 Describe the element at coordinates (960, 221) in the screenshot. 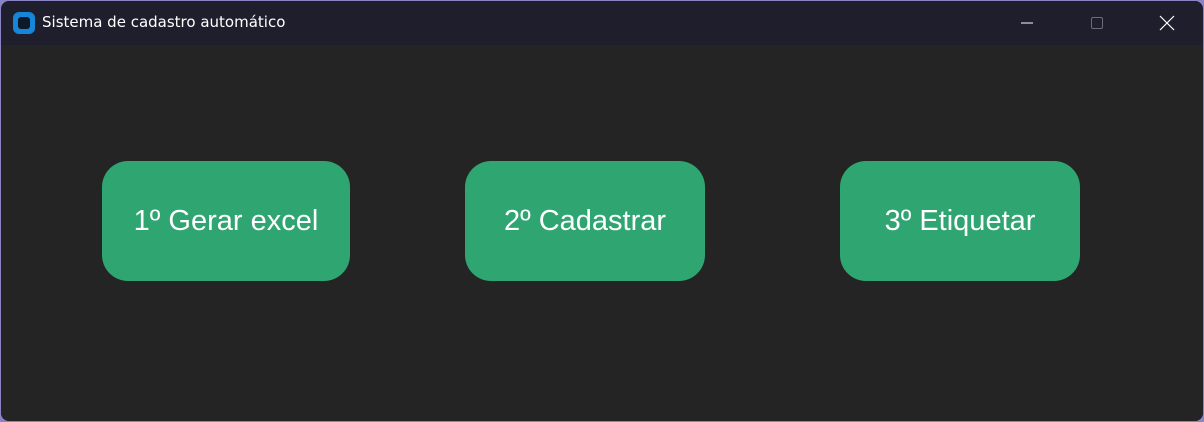

I see `etiquetar-button: 3º Etiquetar` at that location.